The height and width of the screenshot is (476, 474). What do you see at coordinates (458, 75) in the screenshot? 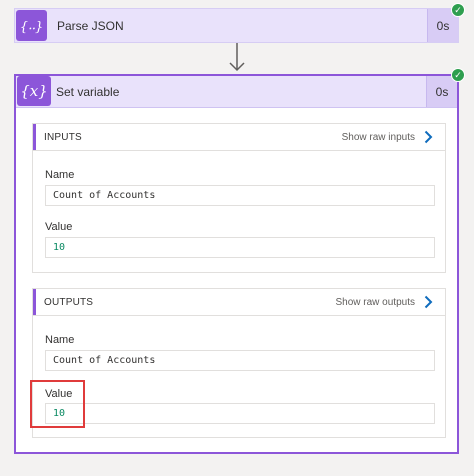
I see `set-variable-success-check-icon: ✓` at bounding box center [458, 75].